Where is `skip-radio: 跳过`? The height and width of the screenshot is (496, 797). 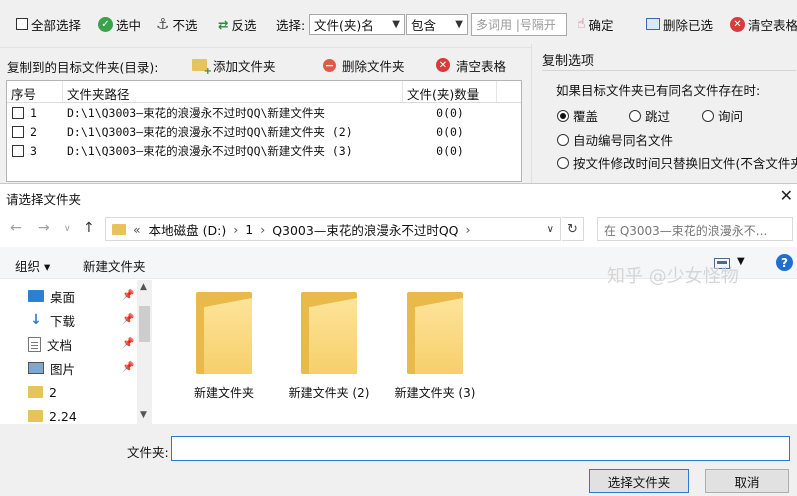
skip-radio: 跳过 is located at coordinates (649, 115).